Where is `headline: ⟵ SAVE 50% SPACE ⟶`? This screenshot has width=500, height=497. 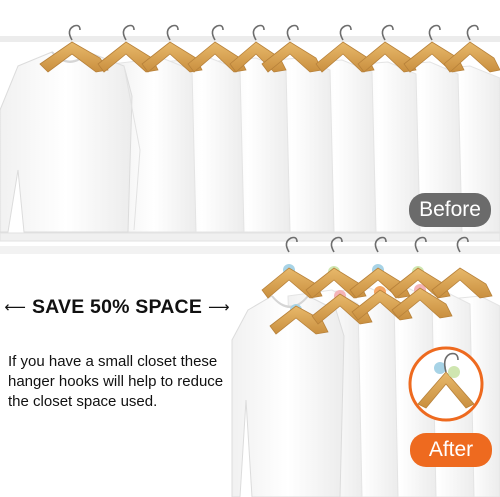 headline: ⟵ SAVE 50% SPACE ⟶ is located at coordinates (117, 307).